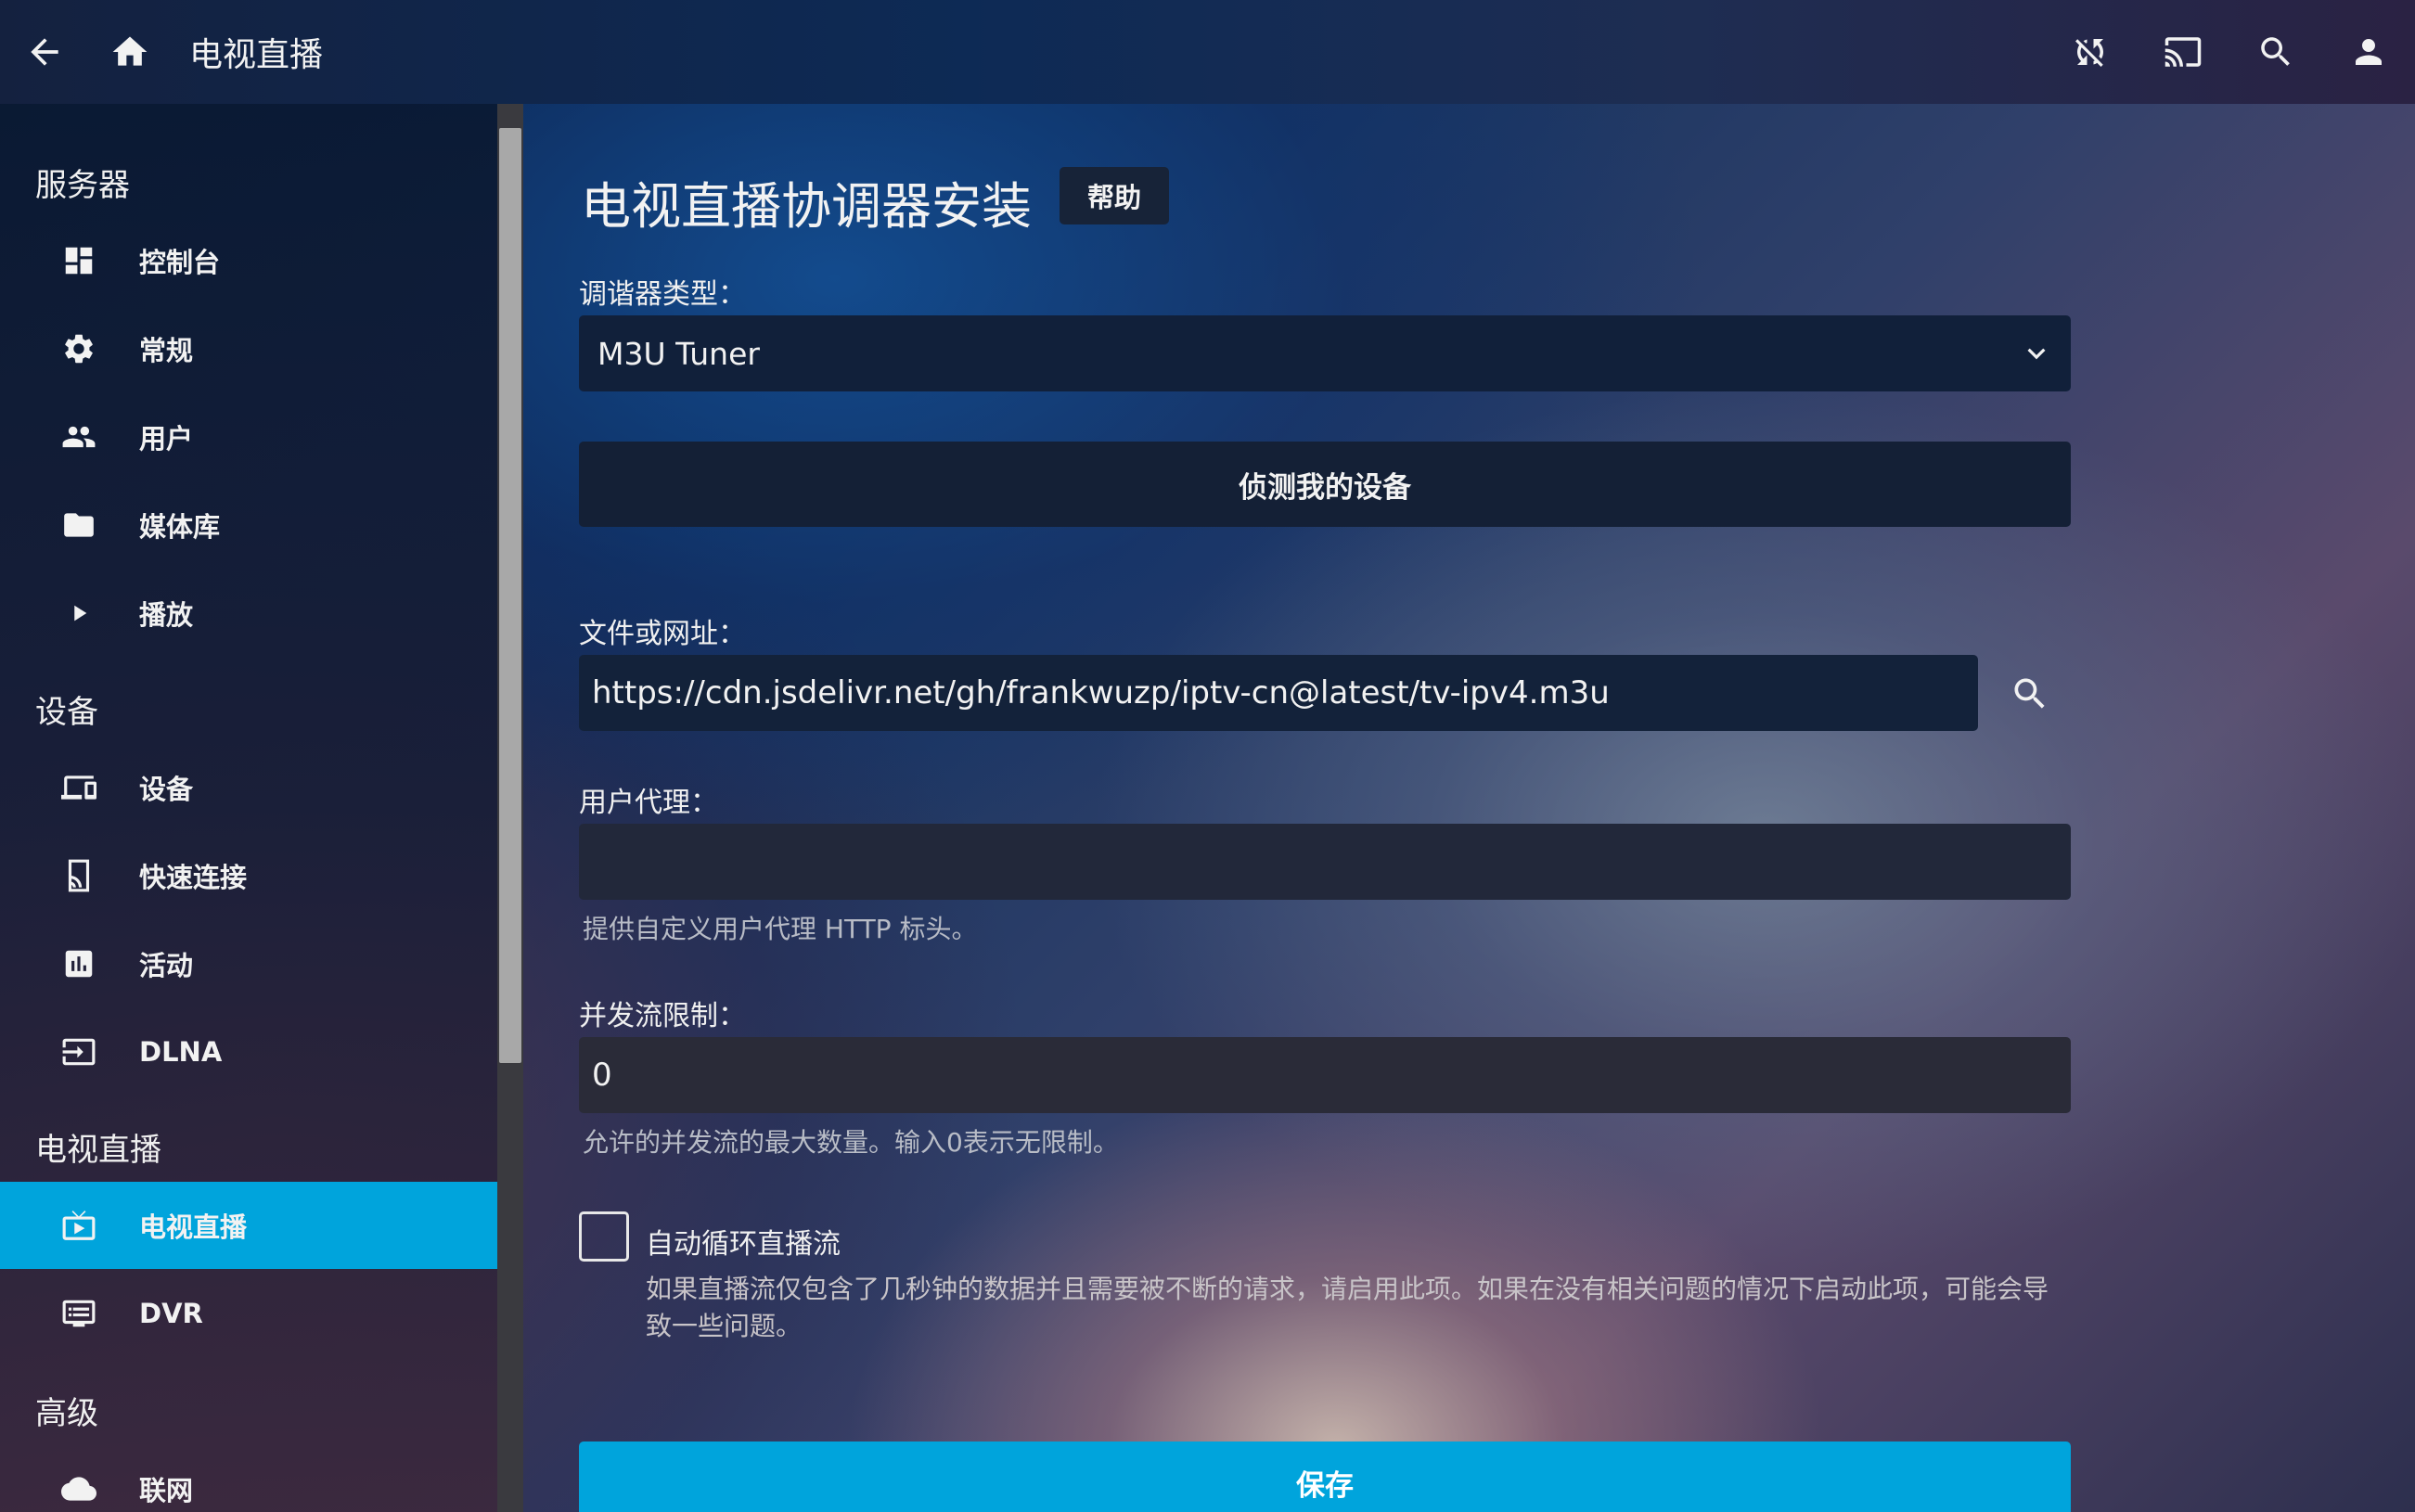 The image size is (2415, 1512). What do you see at coordinates (166, 615) in the screenshot?
I see `sidebar-item-label: 播放` at bounding box center [166, 615].